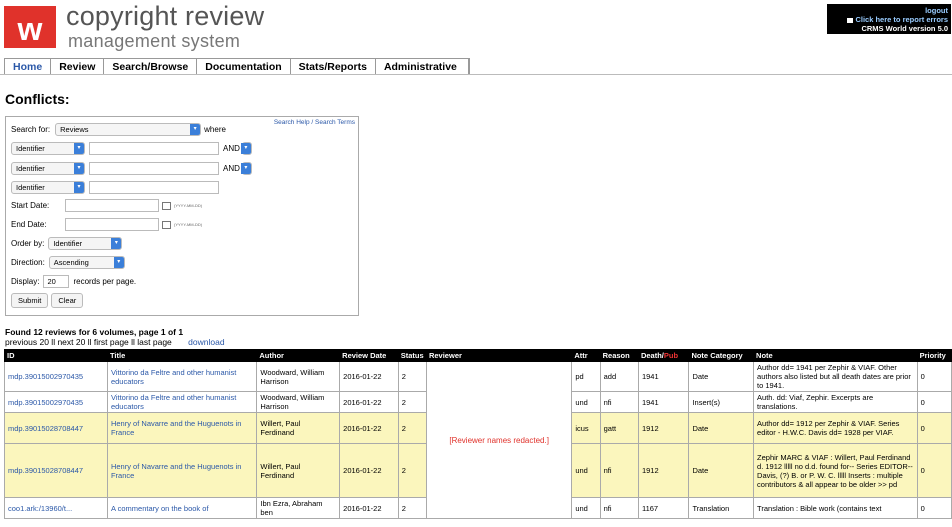 This screenshot has width=952, height=527. I want to click on start-date-label: Start Date:, so click(30, 205).